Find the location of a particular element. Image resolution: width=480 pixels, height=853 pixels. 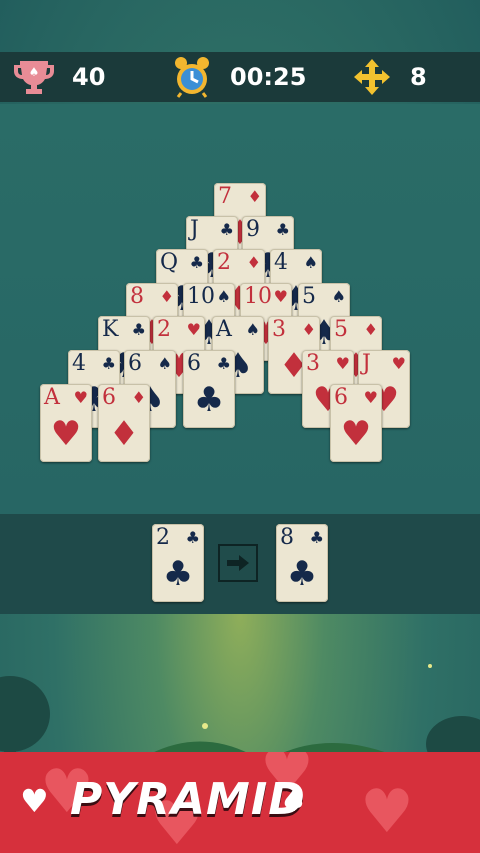

alarm-clock-icon is located at coordinates (192, 77).